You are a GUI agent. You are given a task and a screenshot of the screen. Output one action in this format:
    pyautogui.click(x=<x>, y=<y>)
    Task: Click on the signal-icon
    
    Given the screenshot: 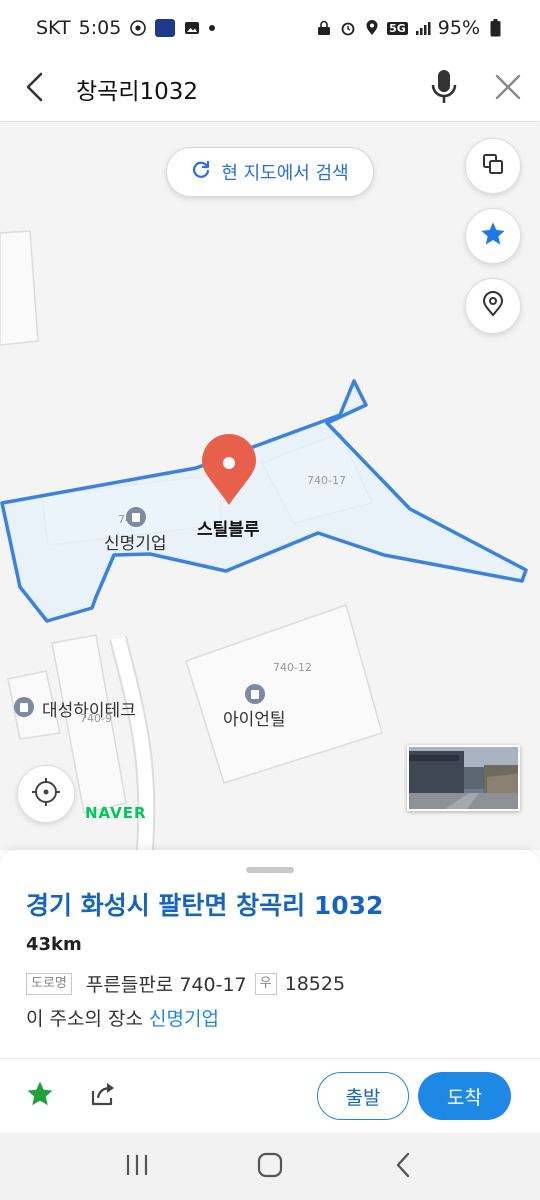 What is the action you would take?
    pyautogui.click(x=423, y=28)
    